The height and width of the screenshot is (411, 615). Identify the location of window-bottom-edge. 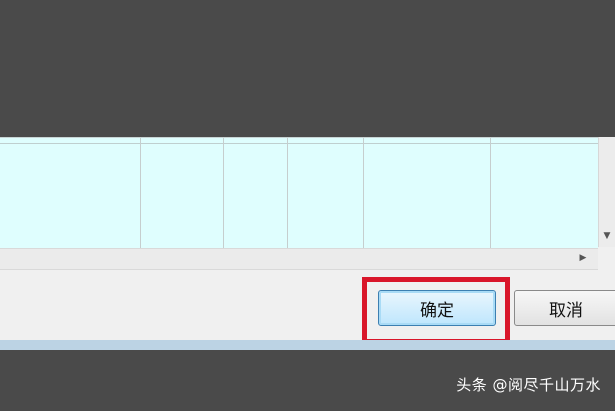
(307, 345).